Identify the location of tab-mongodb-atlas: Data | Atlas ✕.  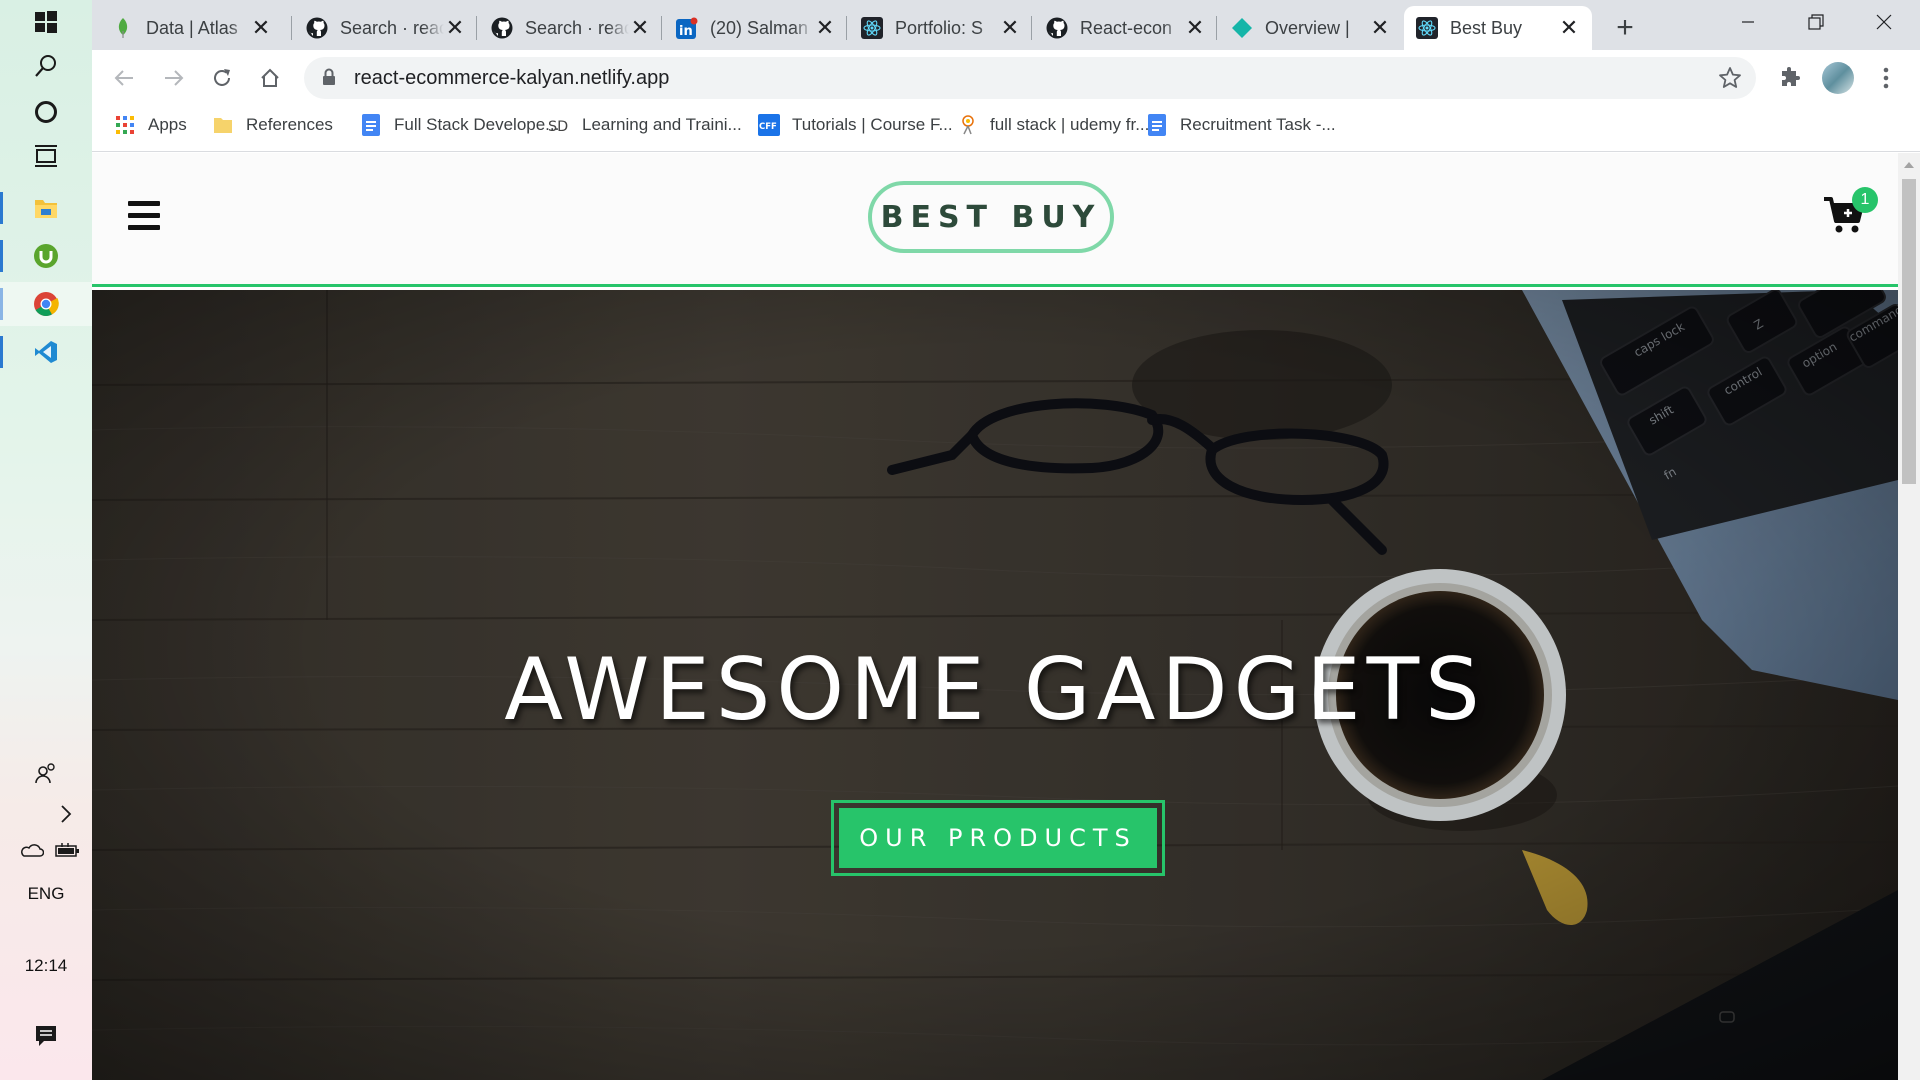
(192, 28).